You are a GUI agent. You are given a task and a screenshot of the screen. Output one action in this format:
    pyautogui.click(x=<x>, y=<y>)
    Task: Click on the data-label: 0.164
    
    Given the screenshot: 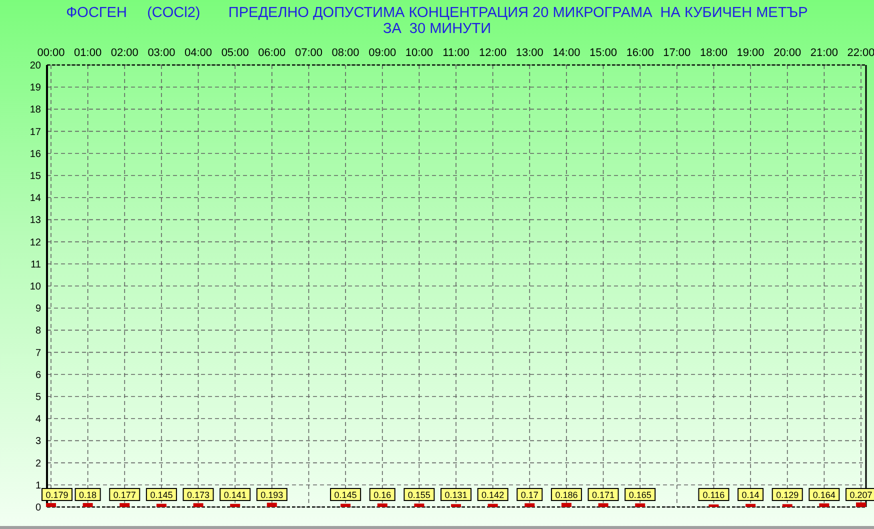 What is the action you would take?
    pyautogui.click(x=824, y=495)
    